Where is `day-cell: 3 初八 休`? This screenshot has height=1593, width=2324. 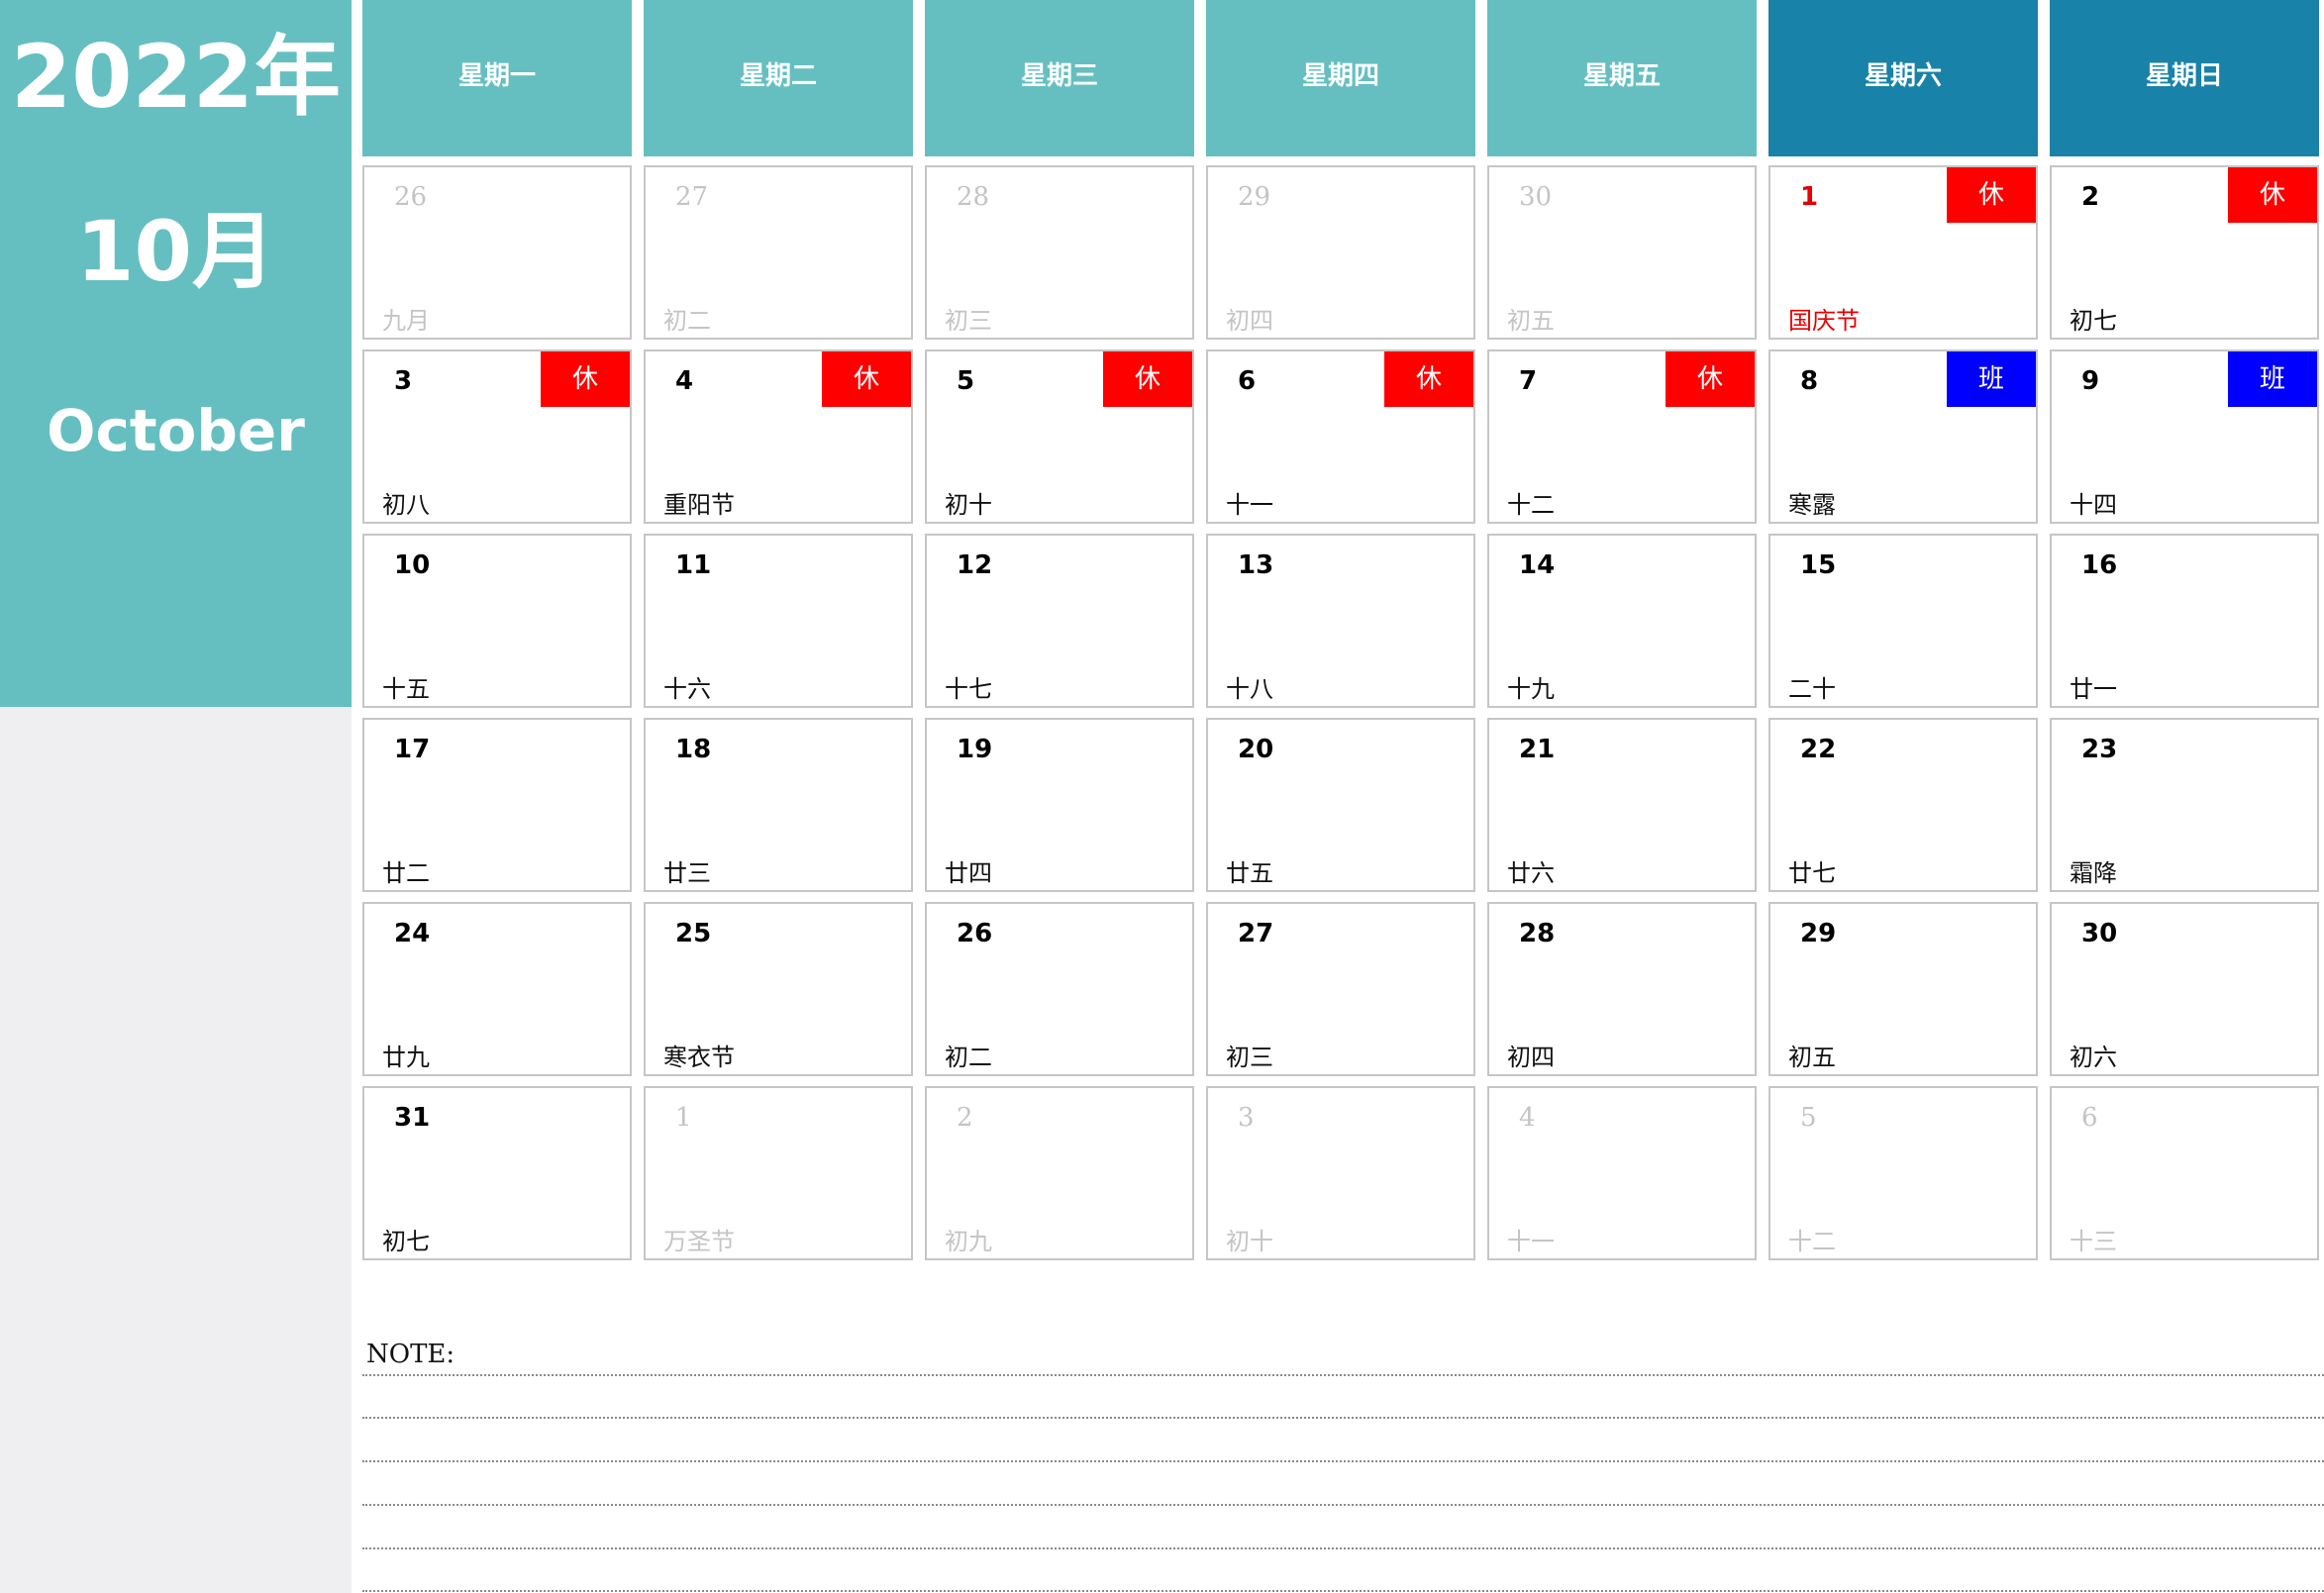
day-cell: 3 初八 休 is located at coordinates (497, 437).